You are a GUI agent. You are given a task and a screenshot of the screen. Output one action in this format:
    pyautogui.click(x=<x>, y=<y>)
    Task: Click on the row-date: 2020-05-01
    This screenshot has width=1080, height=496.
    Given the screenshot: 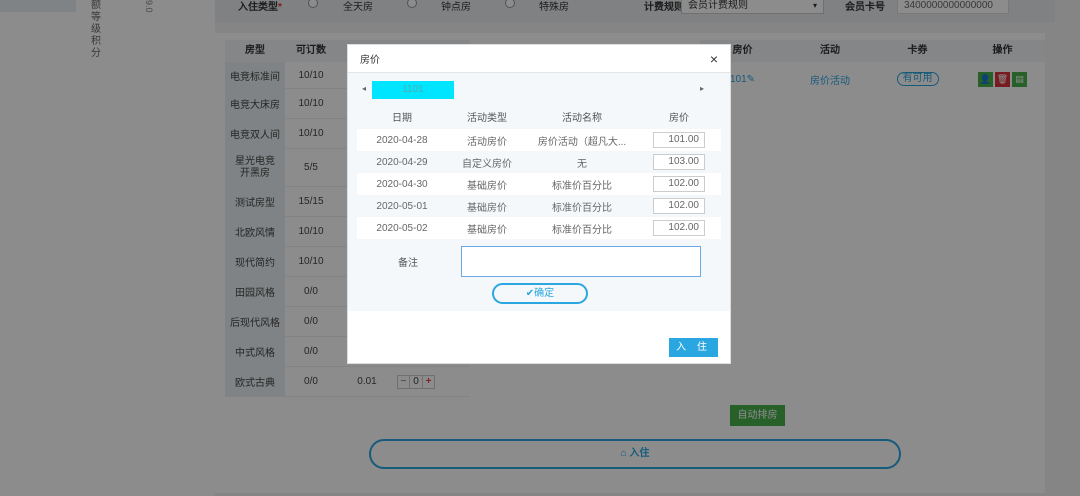 What is the action you would take?
    pyautogui.click(x=402, y=206)
    